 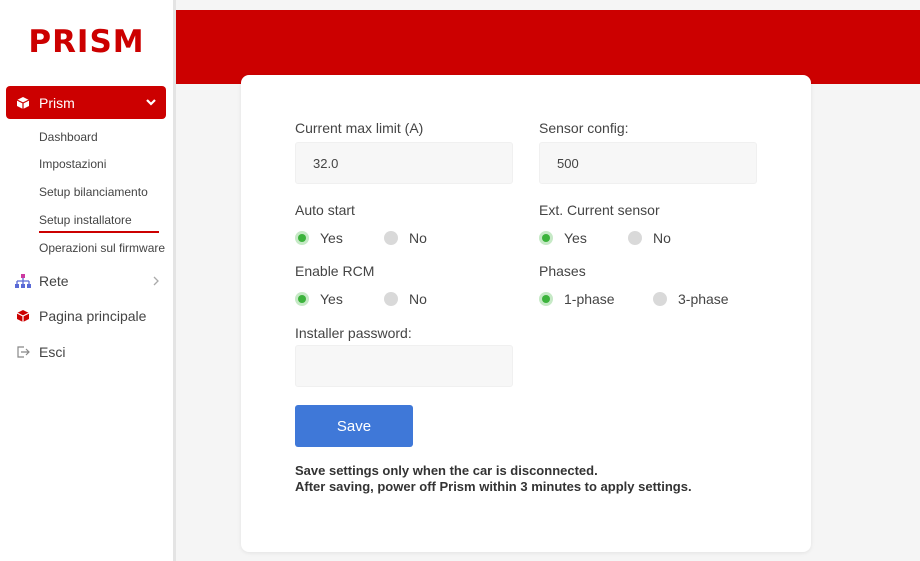 I want to click on sensor-config-input, so click(x=648, y=163).